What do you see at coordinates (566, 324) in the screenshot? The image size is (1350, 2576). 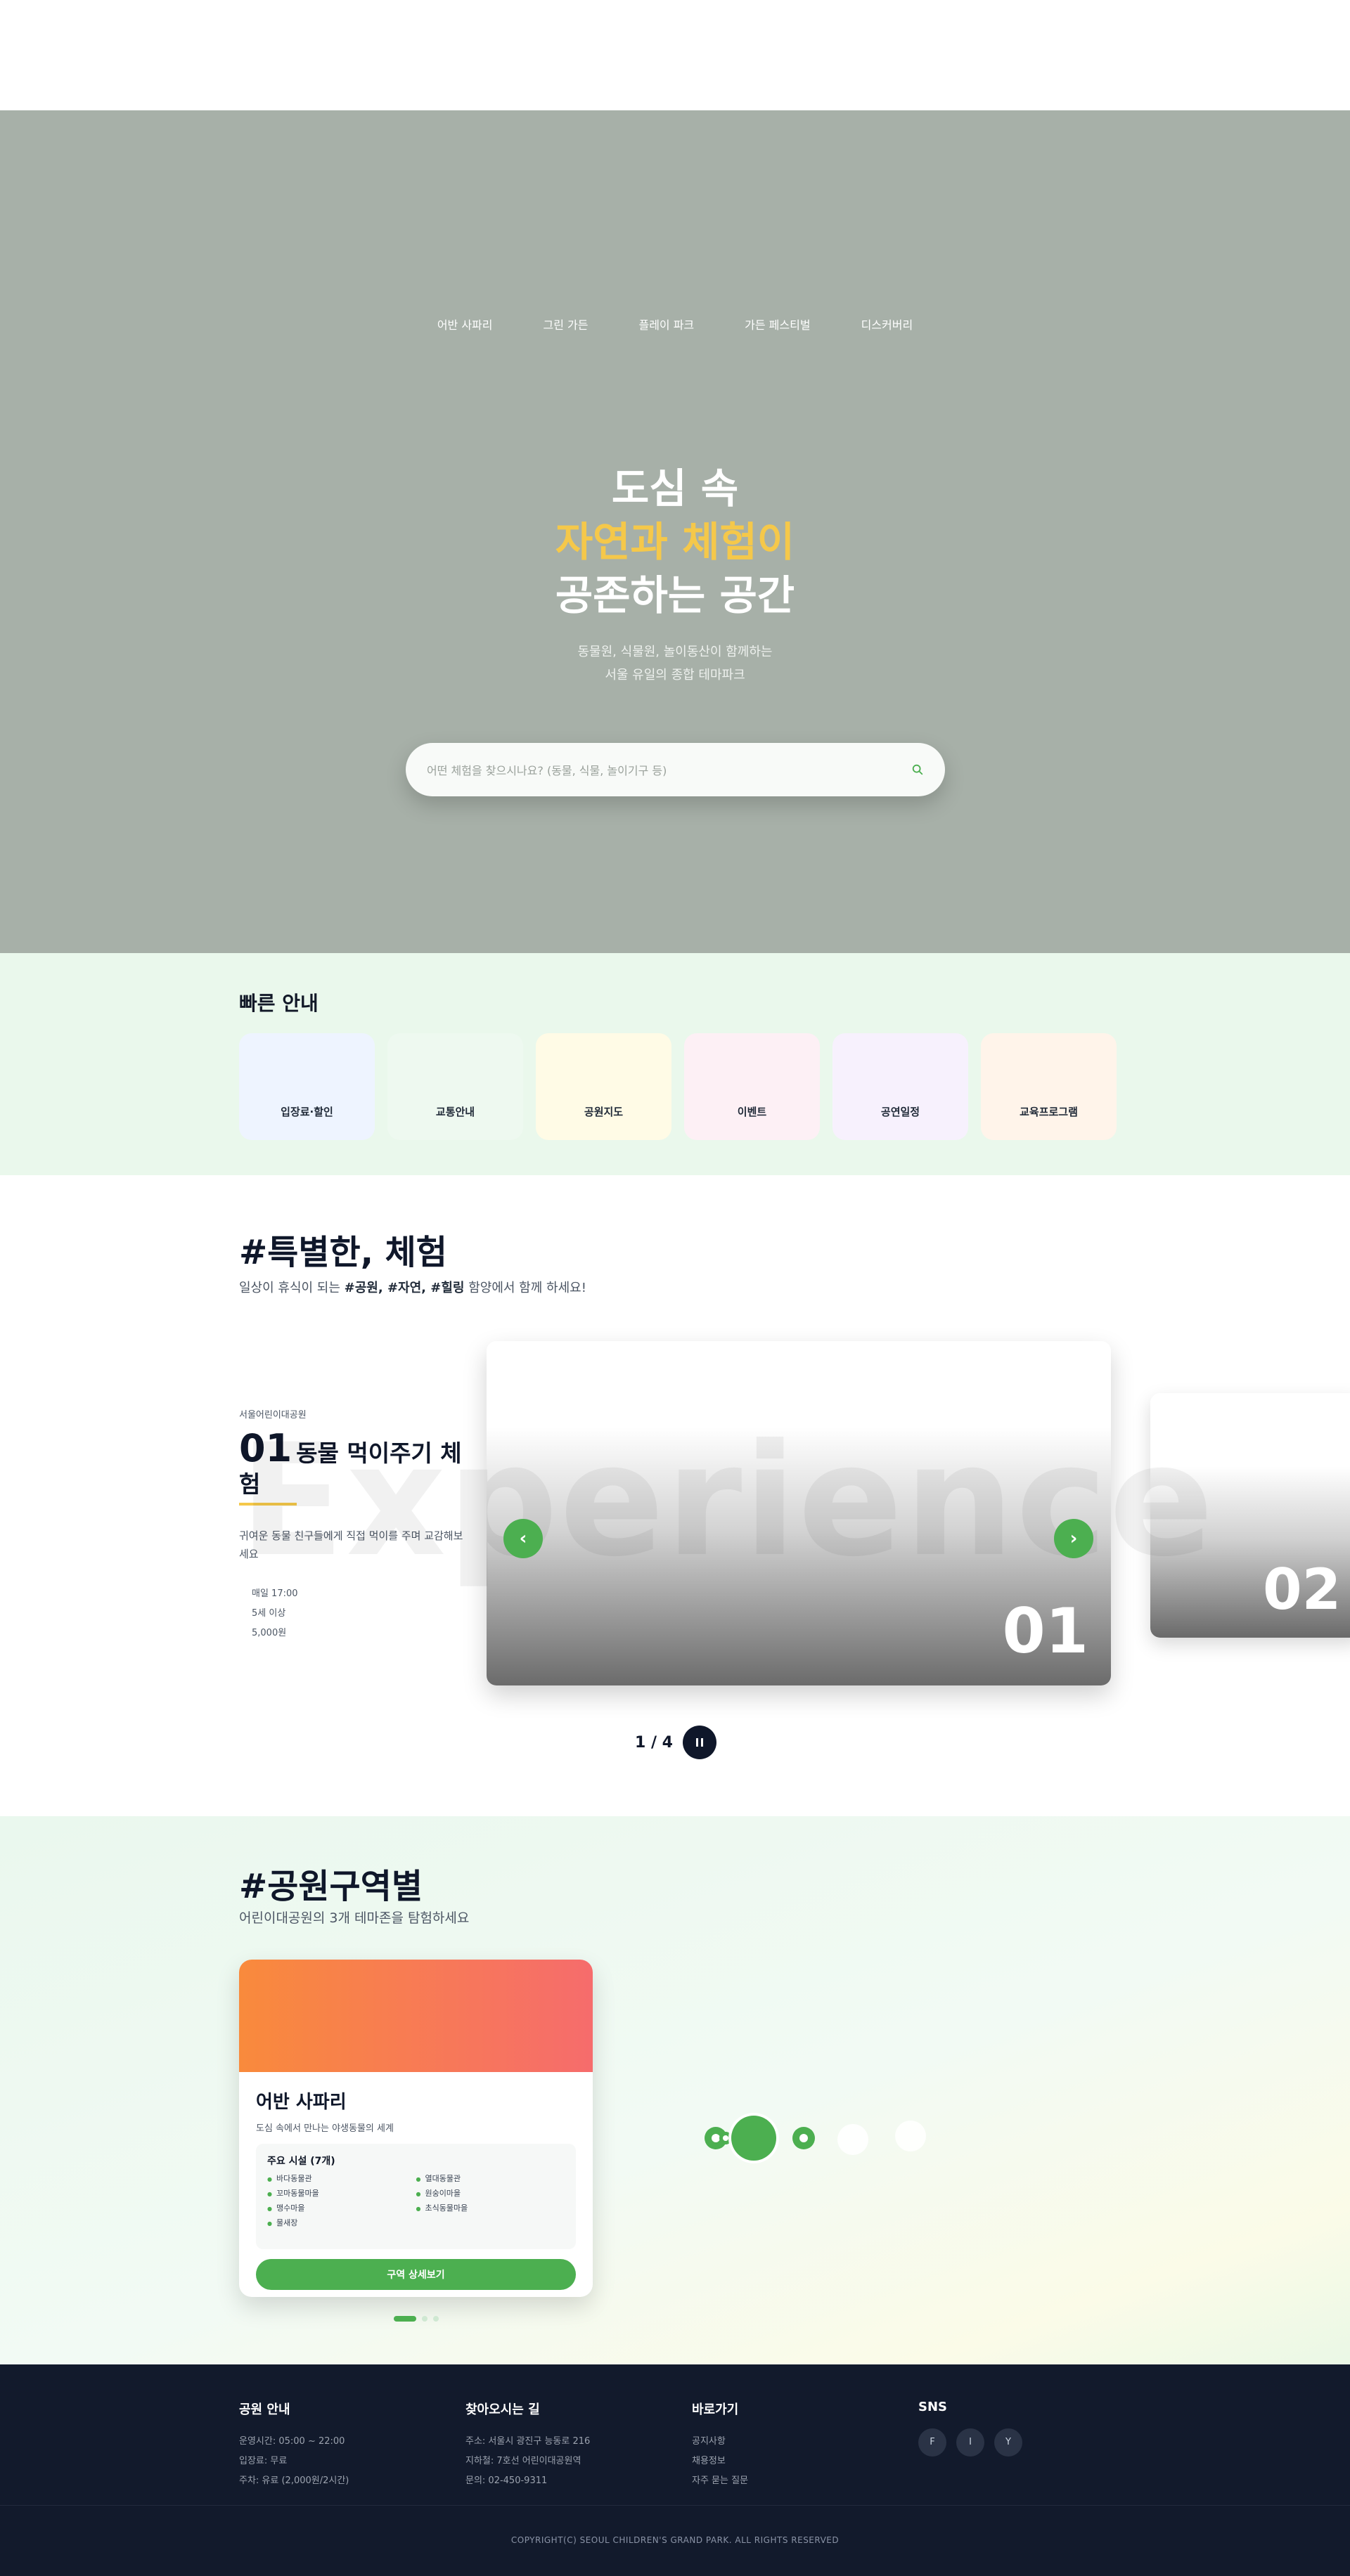 I see `nav-item-green-garden: 그린 가든` at bounding box center [566, 324].